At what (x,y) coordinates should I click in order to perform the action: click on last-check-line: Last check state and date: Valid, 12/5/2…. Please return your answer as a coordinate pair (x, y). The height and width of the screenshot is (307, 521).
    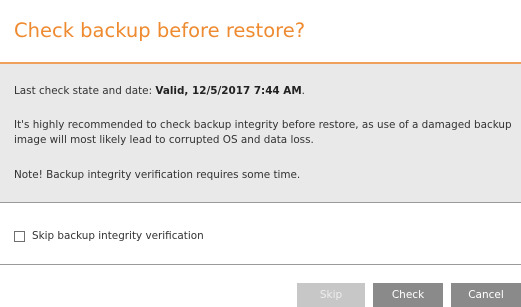
    Looking at the image, I should click on (264, 91).